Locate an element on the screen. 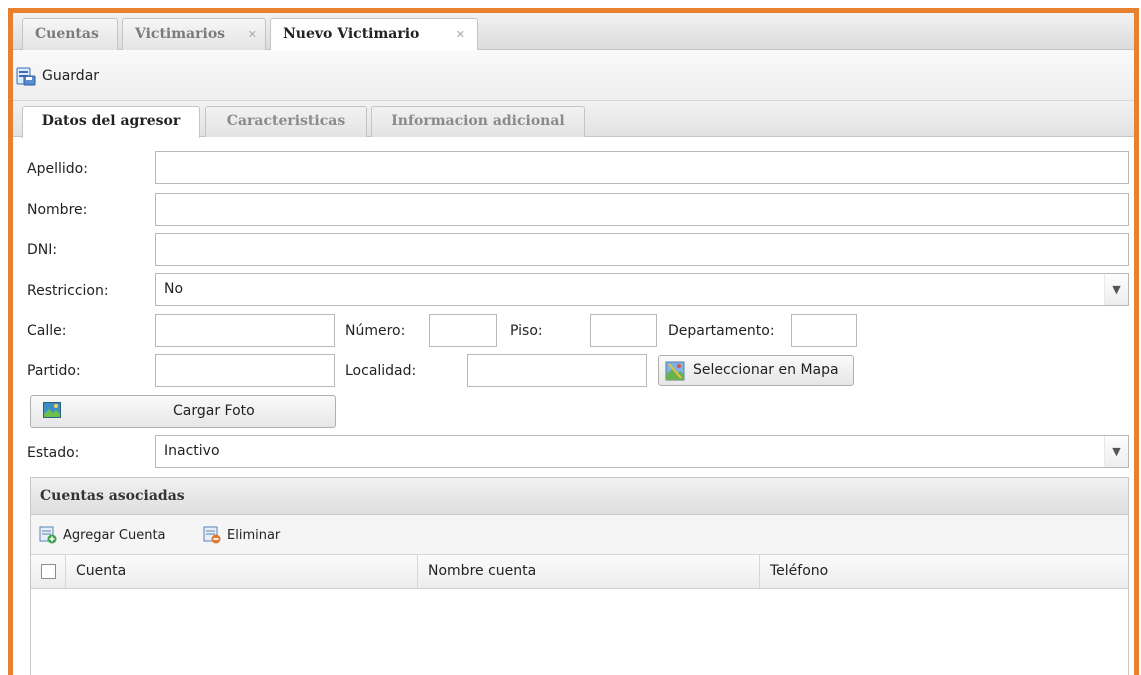 The height and width of the screenshot is (675, 1141). select-on-map-button: Seleccionar en Mapa is located at coordinates (756, 370).